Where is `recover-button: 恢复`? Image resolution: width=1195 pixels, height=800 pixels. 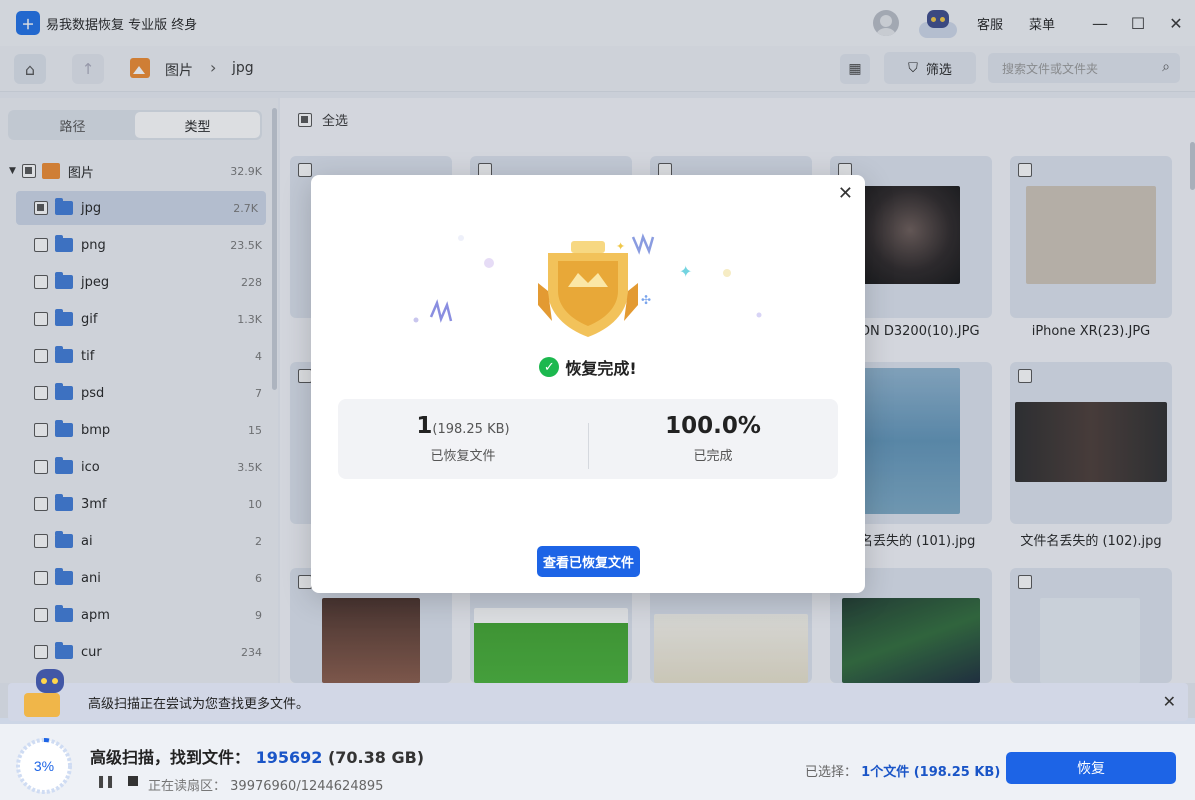
recover-button: 恢复 is located at coordinates (1091, 768).